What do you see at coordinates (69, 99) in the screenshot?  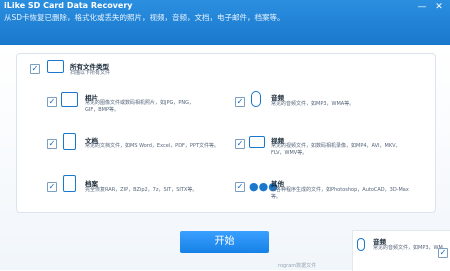 I see `photo-icon` at bounding box center [69, 99].